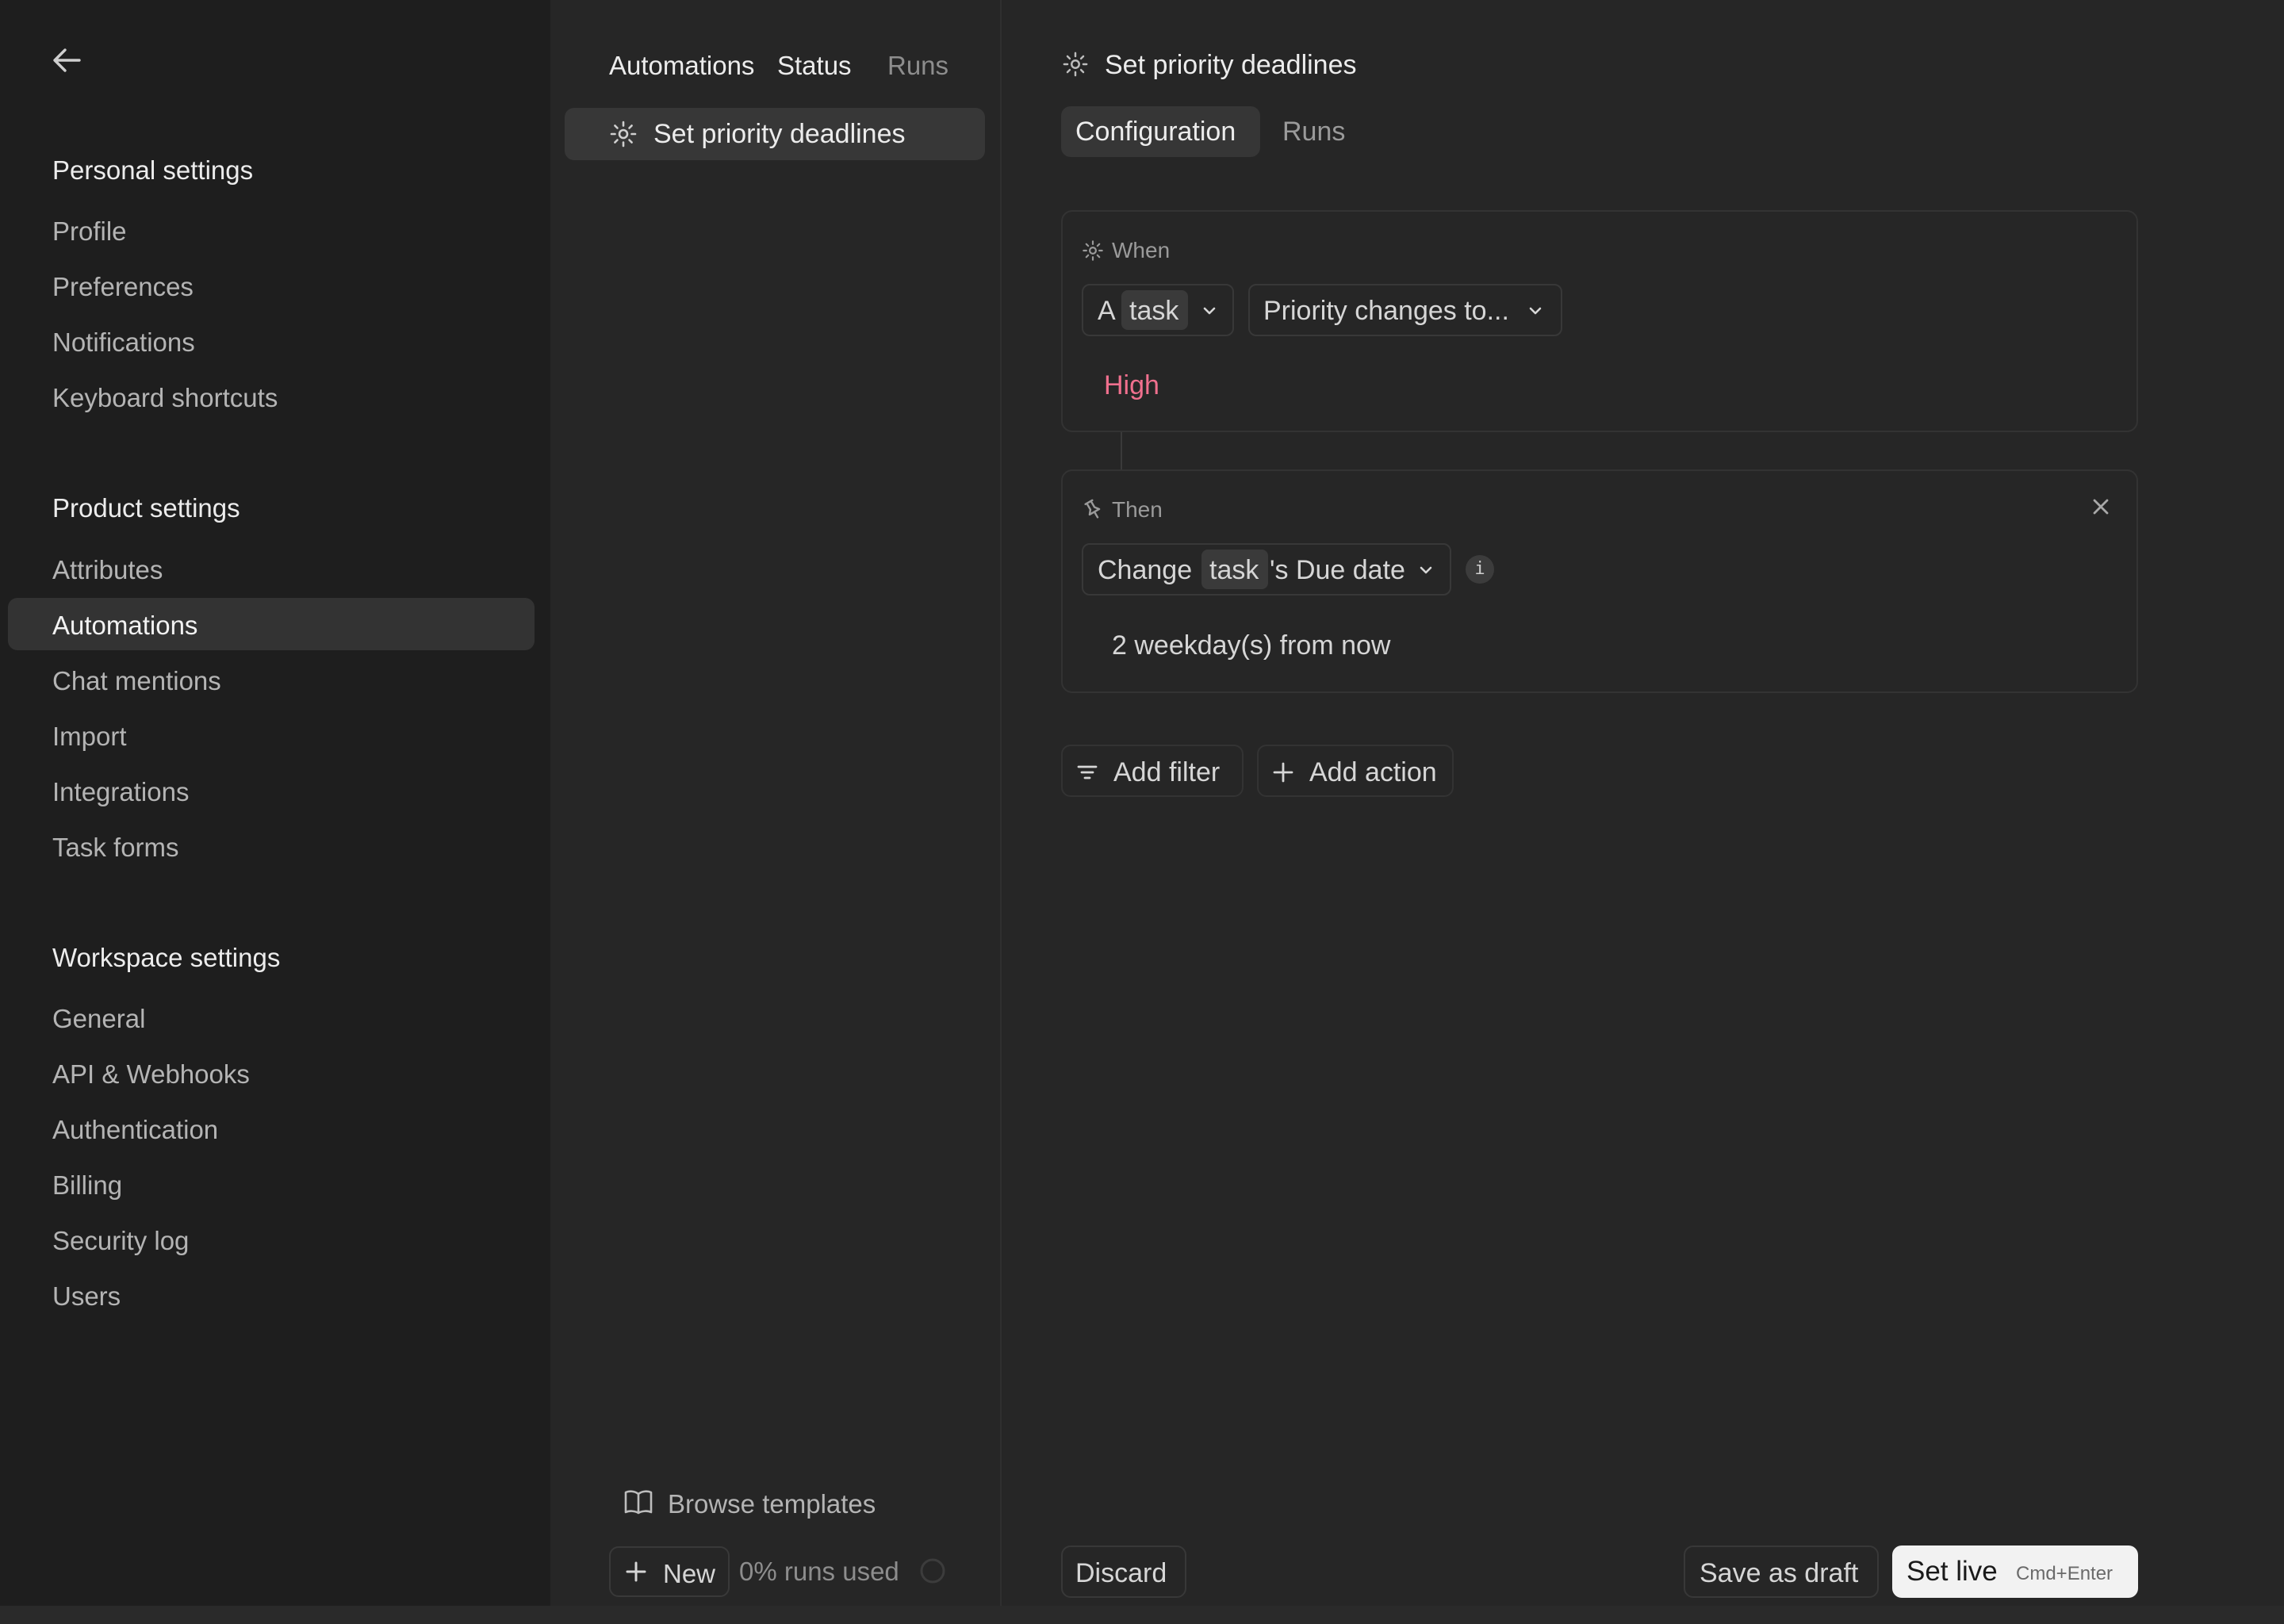  I want to click on sidebar-item-attributes: Attributes, so click(107, 570).